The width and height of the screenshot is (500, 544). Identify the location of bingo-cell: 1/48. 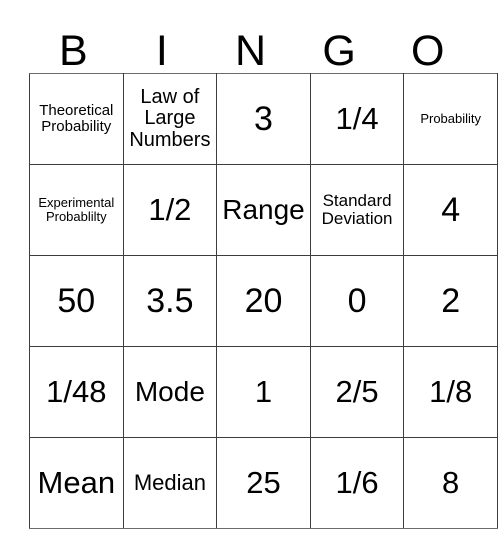
(76, 392).